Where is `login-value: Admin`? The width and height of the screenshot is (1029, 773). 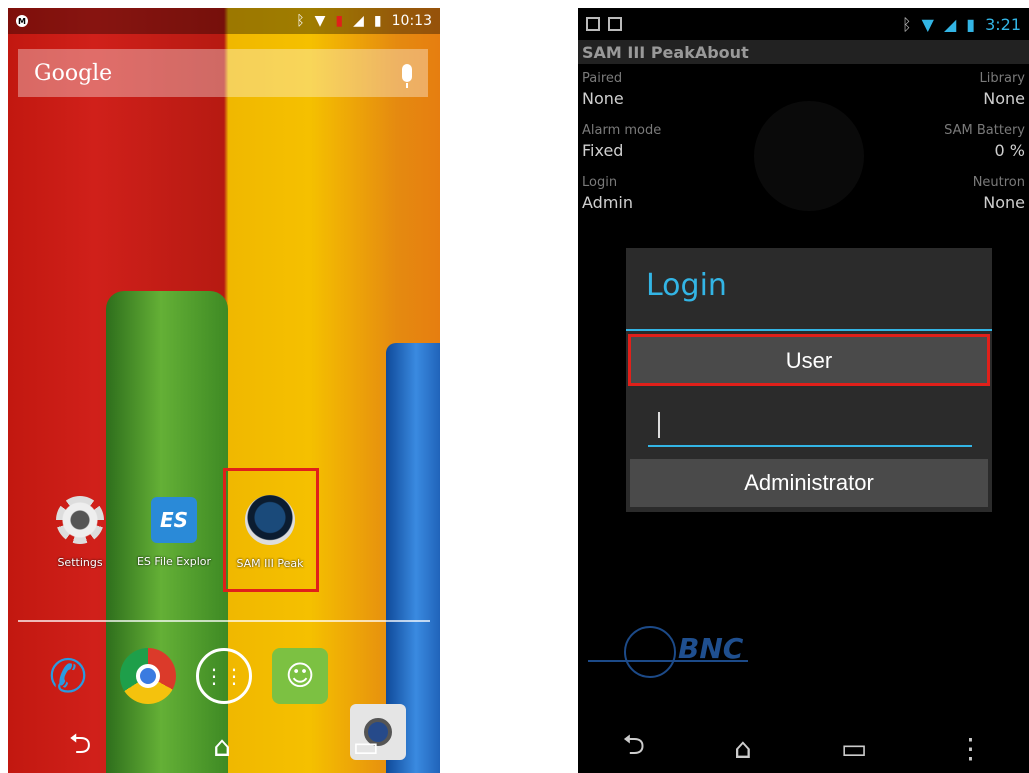
login-value: Admin is located at coordinates (607, 202).